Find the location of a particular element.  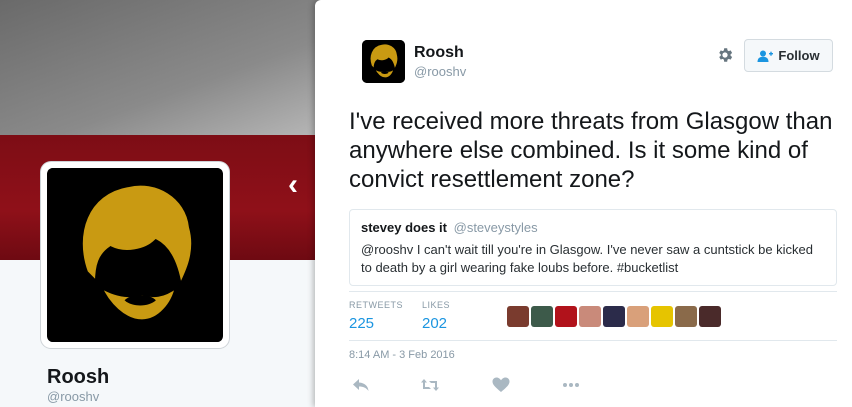

author-avatar is located at coordinates (383, 61).